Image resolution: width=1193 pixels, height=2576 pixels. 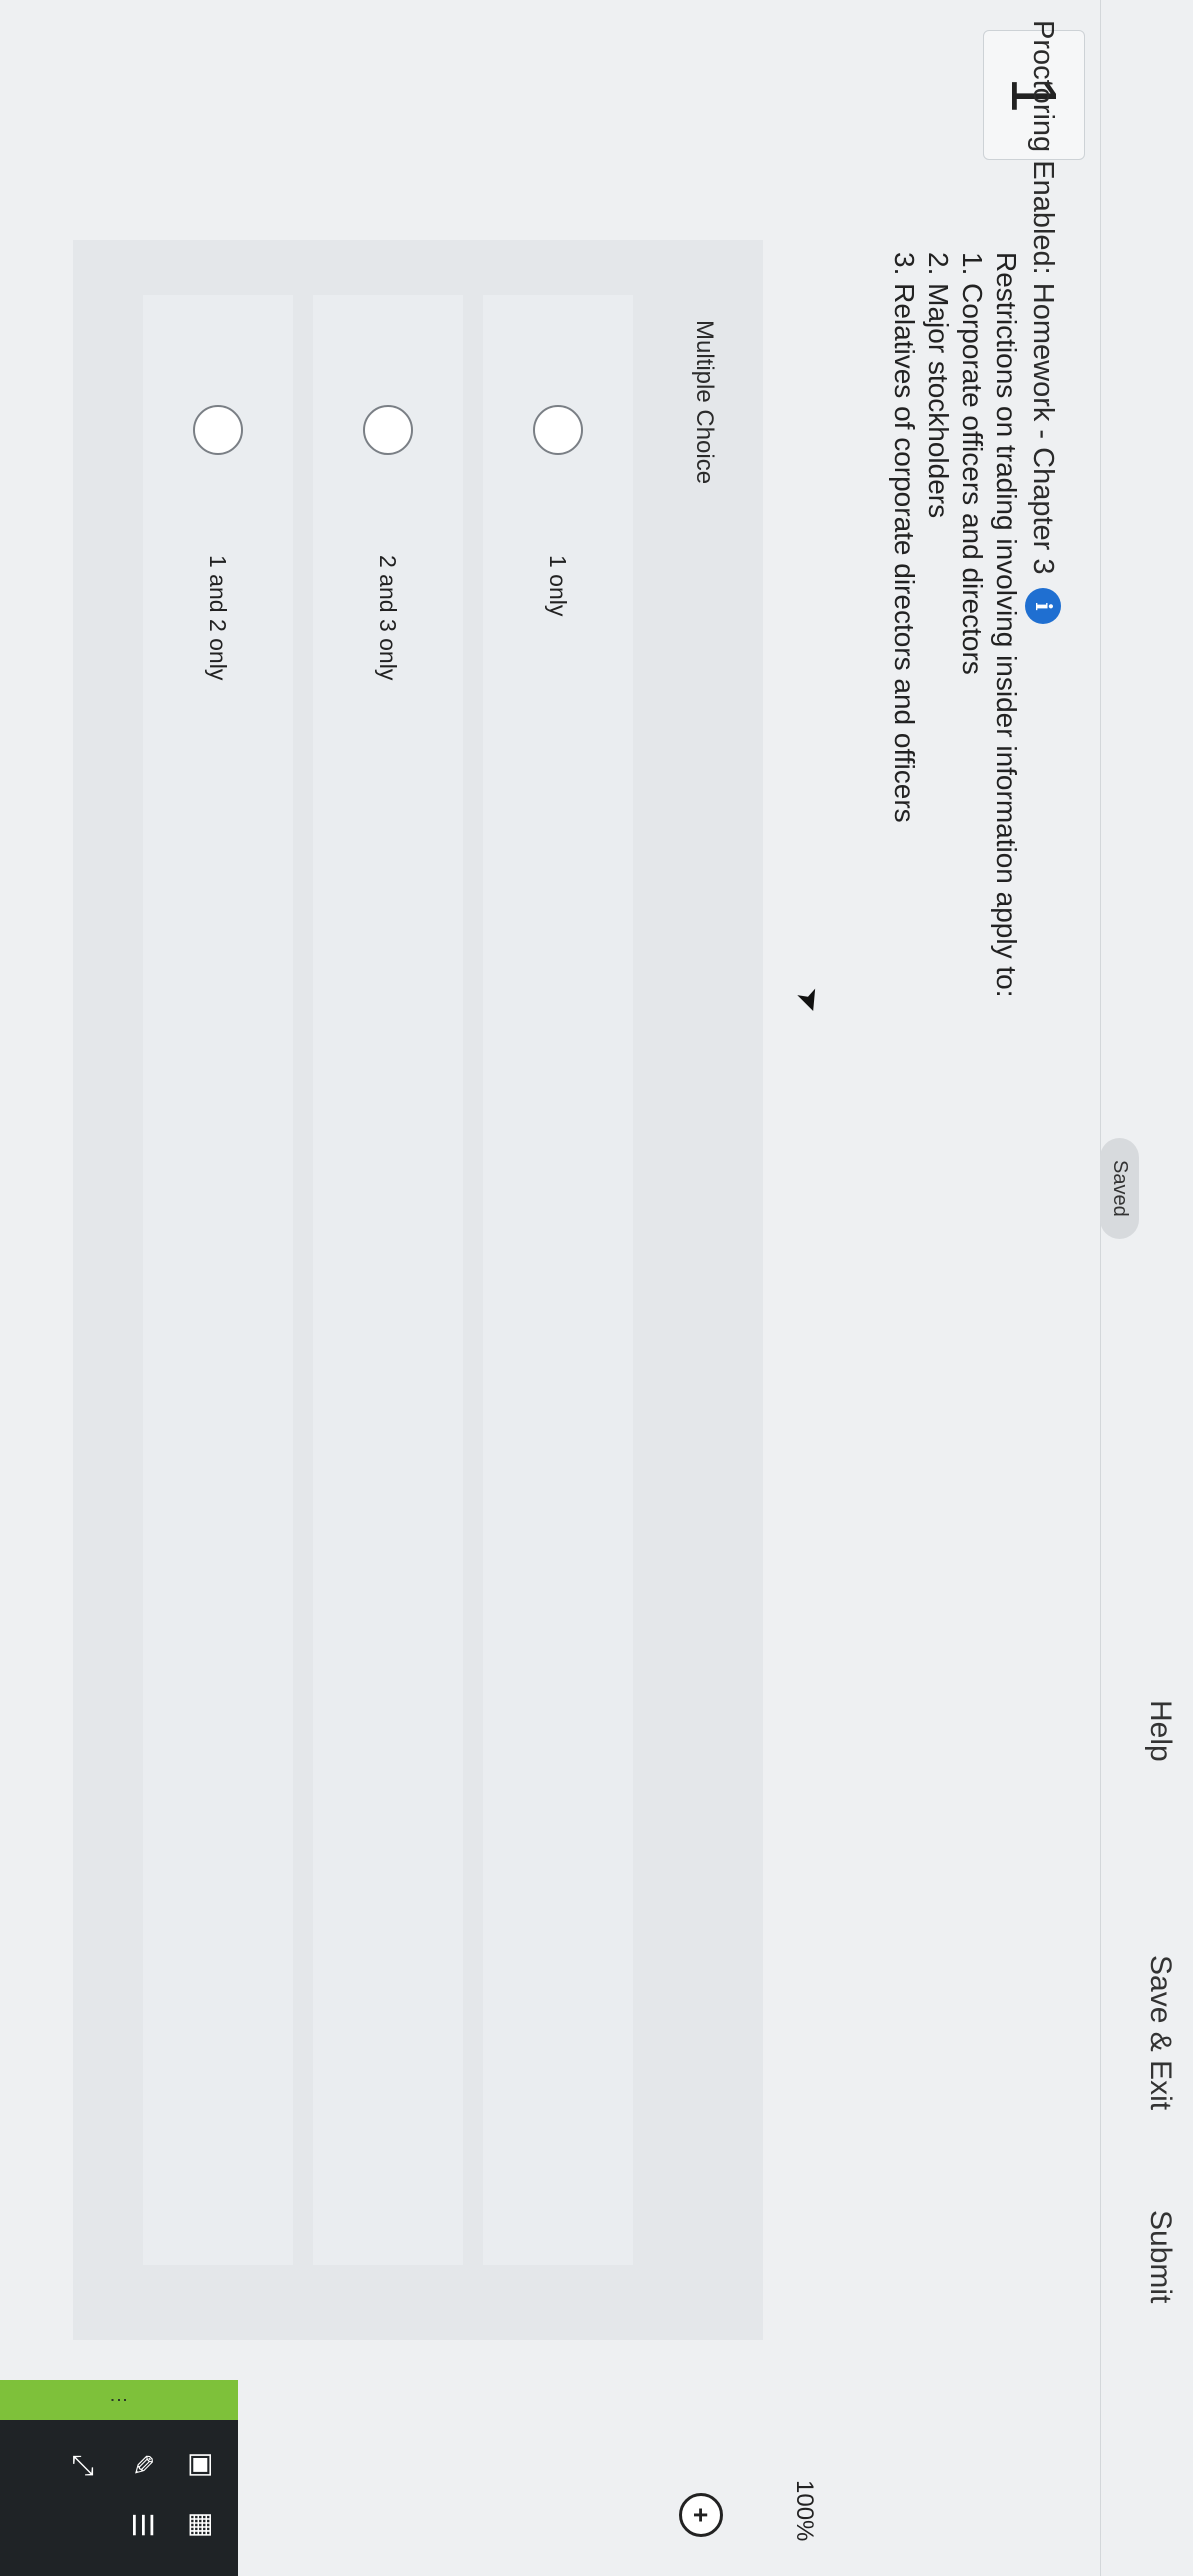 What do you see at coordinates (388, 1280) in the screenshot?
I see `choice-option: 2 and 3 only` at bounding box center [388, 1280].